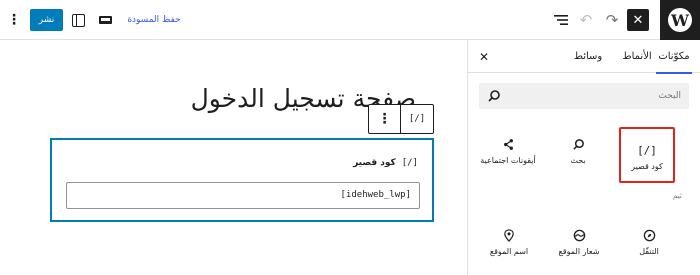 The width and height of the screenshot is (700, 275). I want to click on search-placeholder: البحث, so click(669, 96).